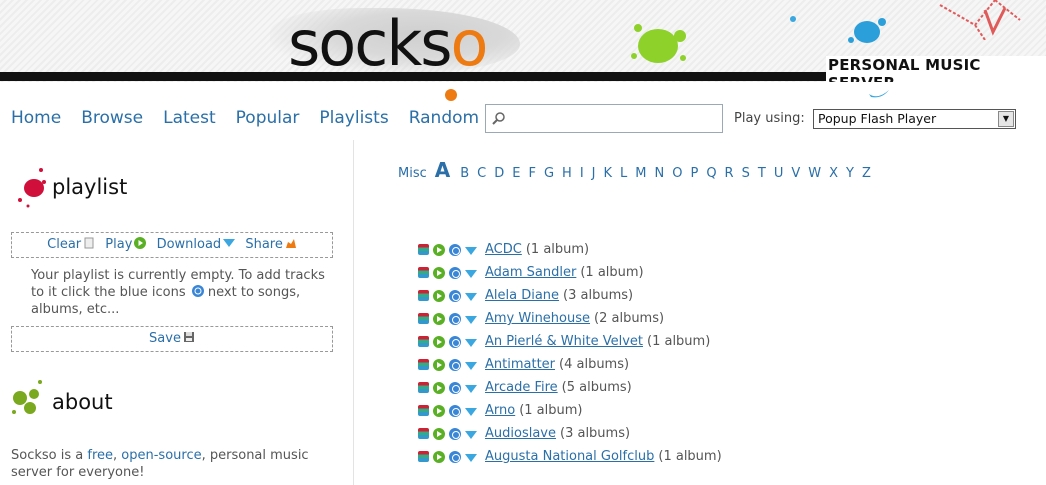 The image size is (1046, 485). Describe the element at coordinates (694, 173) in the screenshot. I see `letter-link: P` at that location.